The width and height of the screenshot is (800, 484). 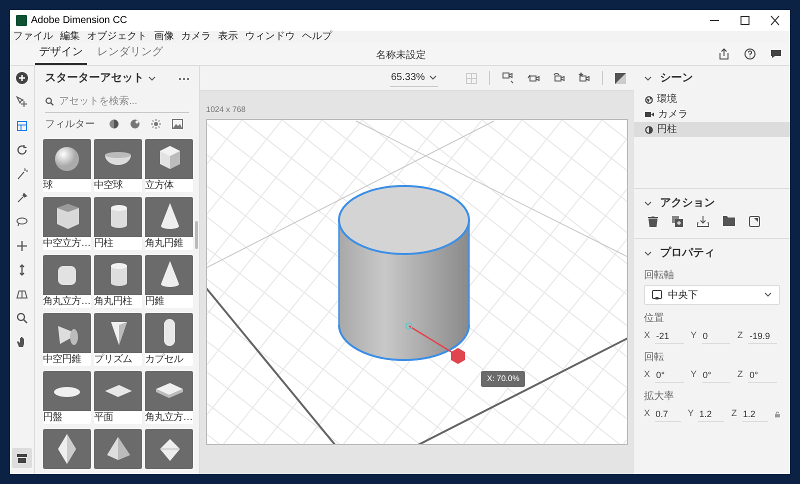 I want to click on comment-icon, so click(x=776, y=54).